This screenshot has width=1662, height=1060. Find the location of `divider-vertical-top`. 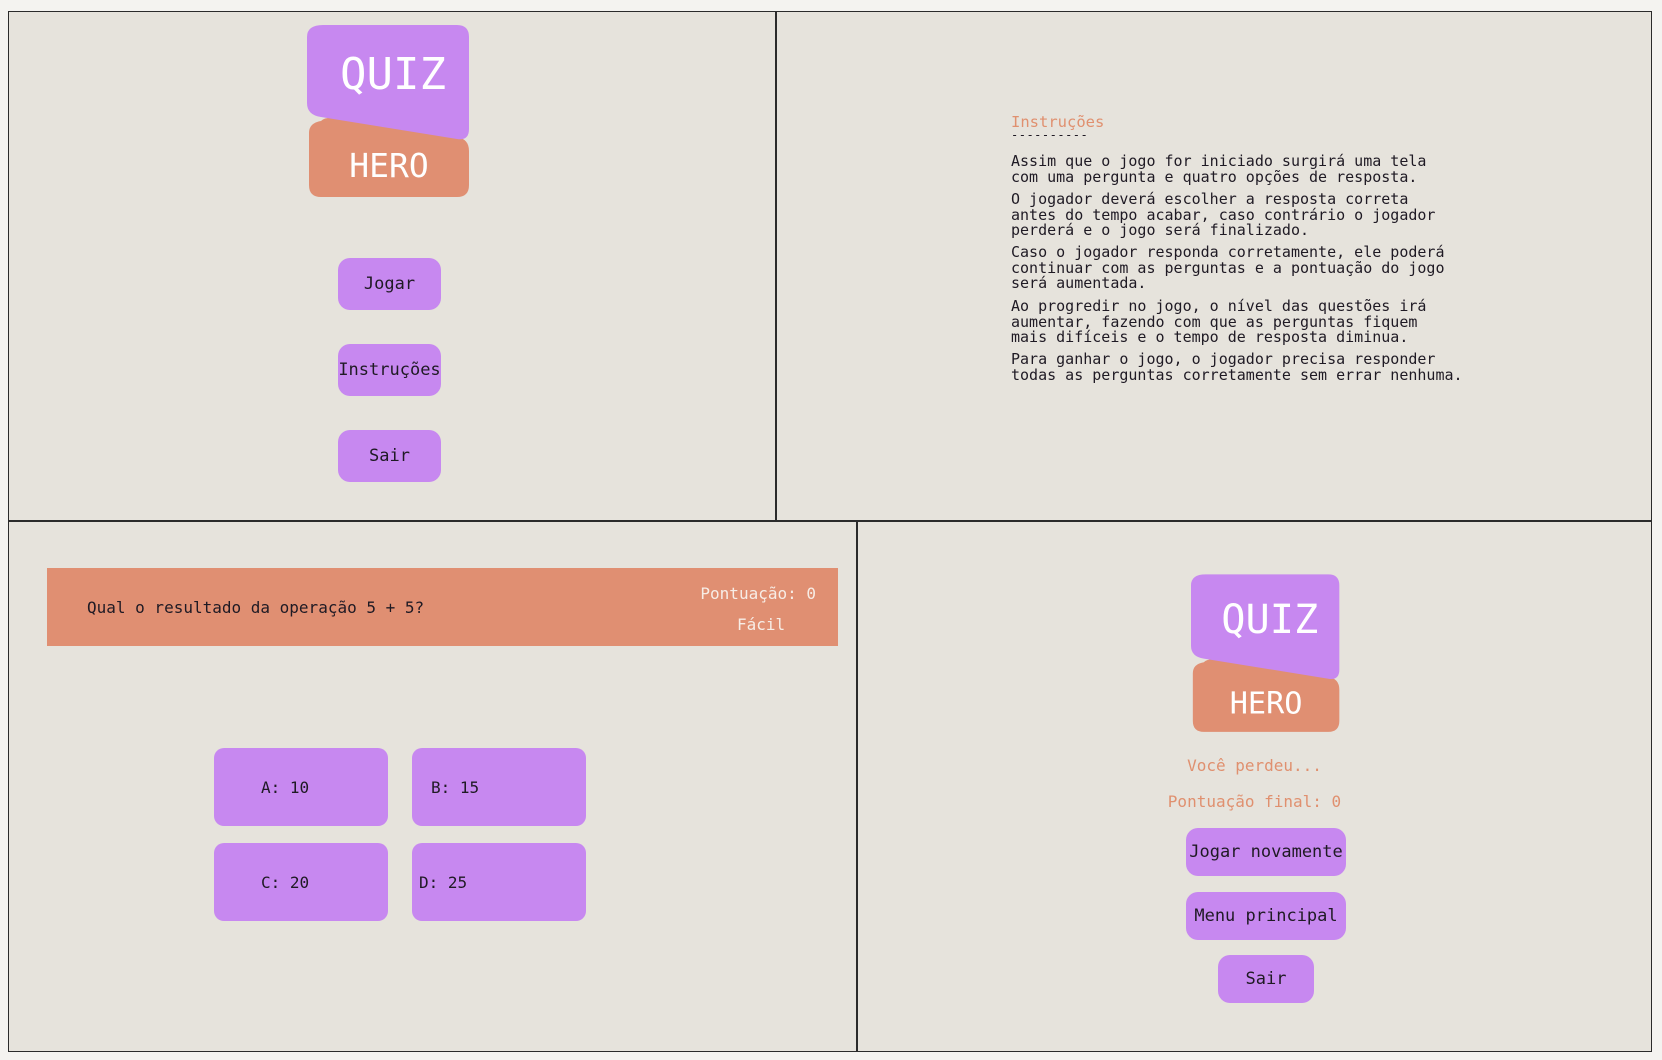

divider-vertical-top is located at coordinates (776, 267).